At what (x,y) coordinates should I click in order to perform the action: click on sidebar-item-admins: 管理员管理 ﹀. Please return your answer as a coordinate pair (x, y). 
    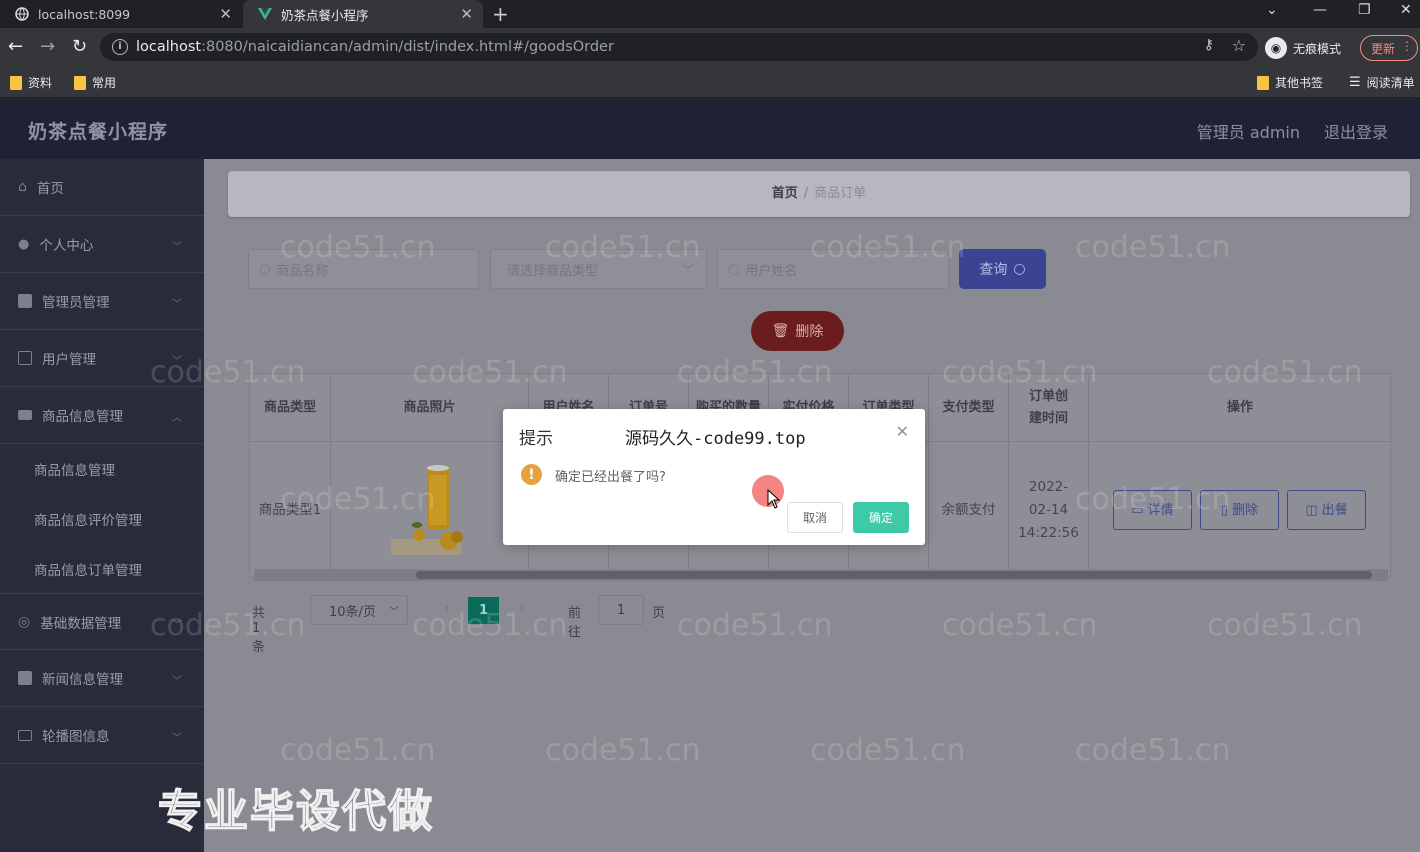
    Looking at the image, I should click on (102, 301).